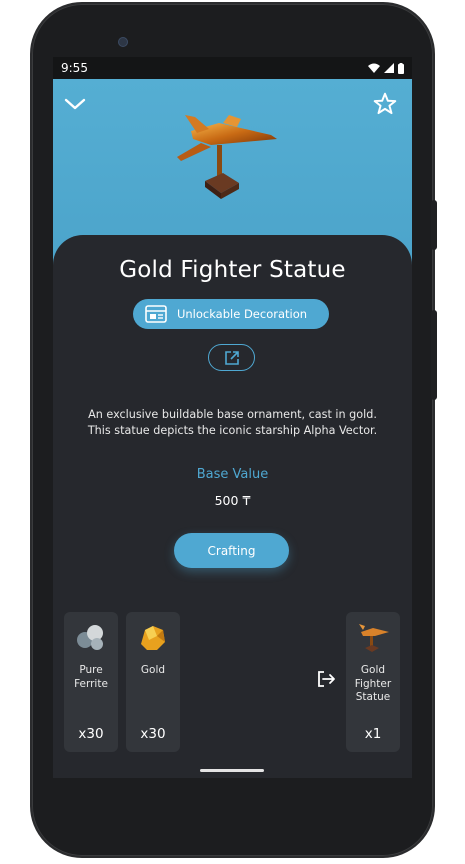 The height and width of the screenshot is (864, 465). Describe the element at coordinates (401, 68) in the screenshot. I see `battery-icon` at that location.